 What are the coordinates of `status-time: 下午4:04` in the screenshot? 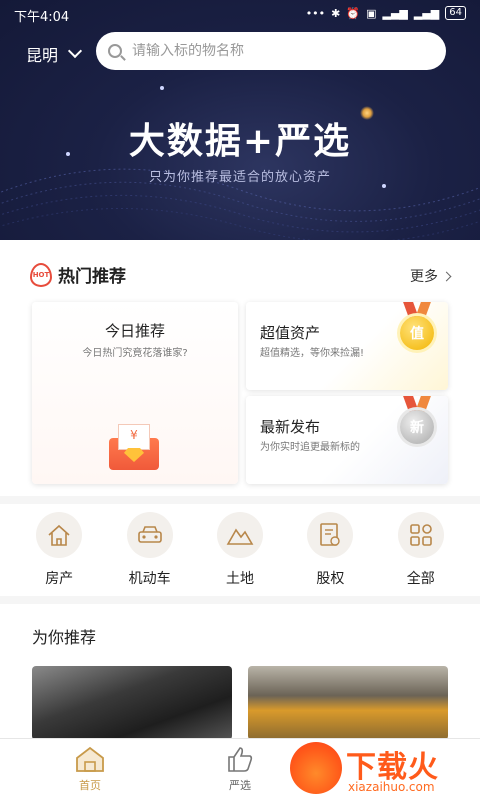 It's located at (42, 17).